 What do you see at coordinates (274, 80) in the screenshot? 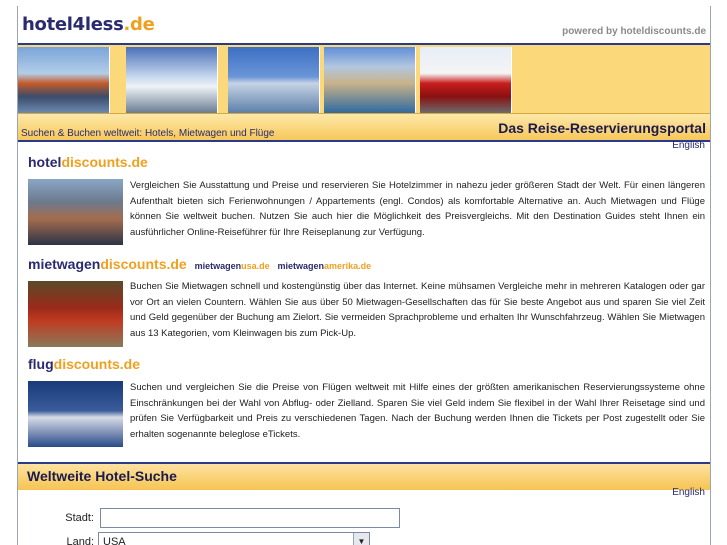
I see `airplane-image` at bounding box center [274, 80].